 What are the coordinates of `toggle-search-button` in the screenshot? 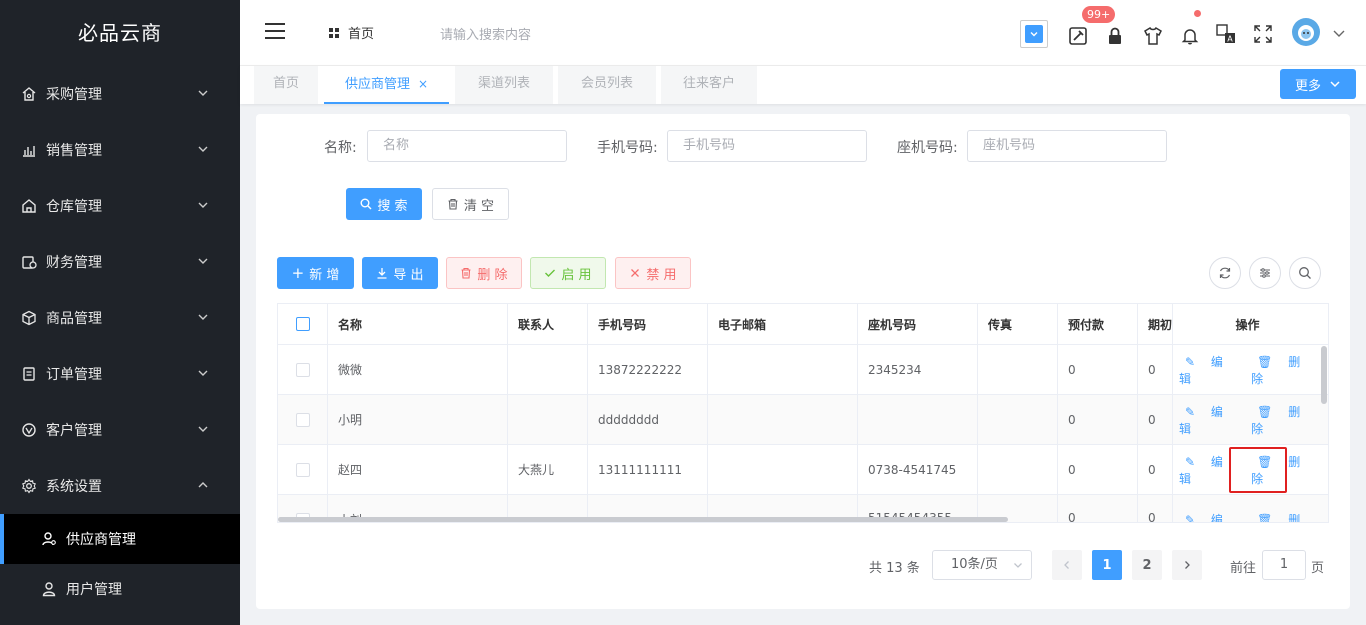 It's located at (1305, 273).